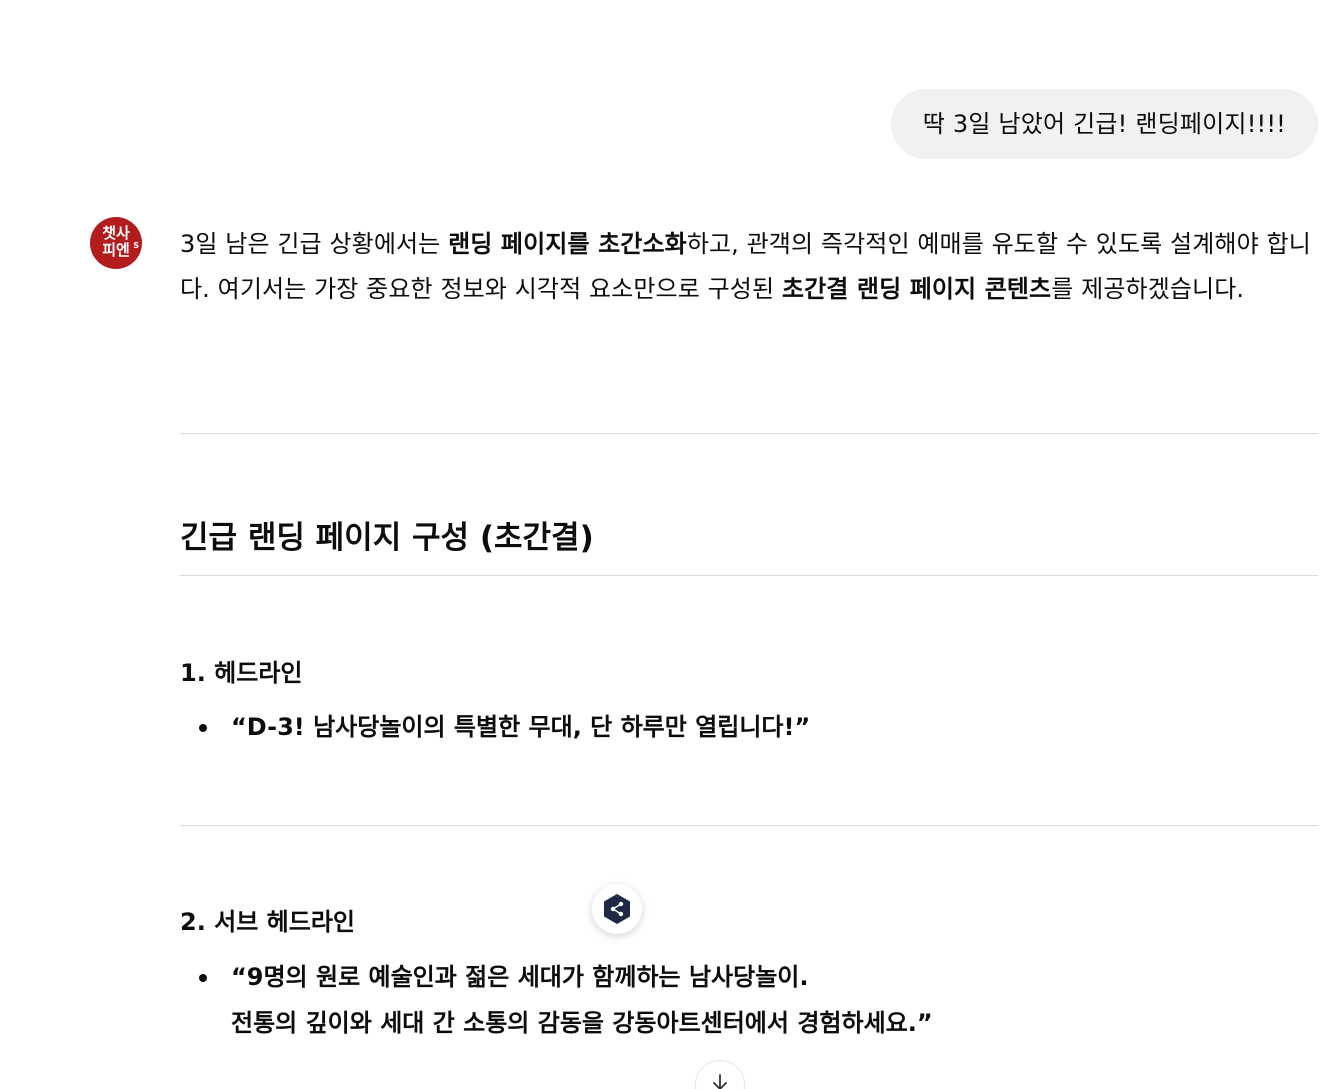 This screenshot has height=1089, width=1337. What do you see at coordinates (136, 245) in the screenshot?
I see `avatar-superscript: S` at bounding box center [136, 245].